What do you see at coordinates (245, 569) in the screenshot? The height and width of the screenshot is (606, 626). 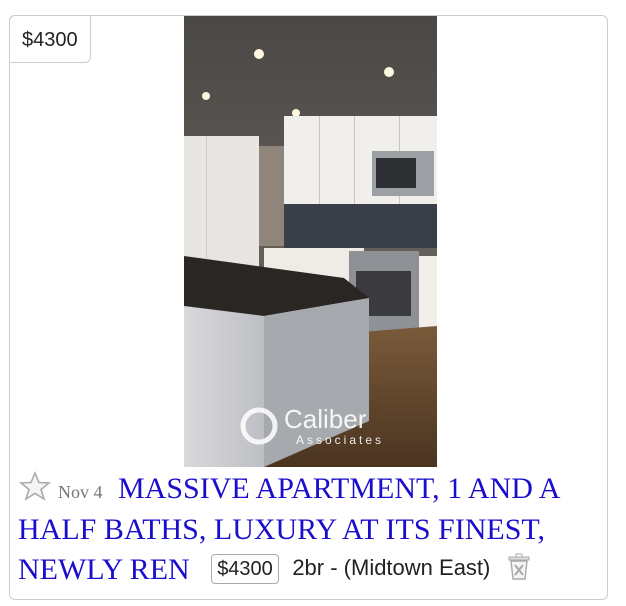 I see `listing-price: $4300` at bounding box center [245, 569].